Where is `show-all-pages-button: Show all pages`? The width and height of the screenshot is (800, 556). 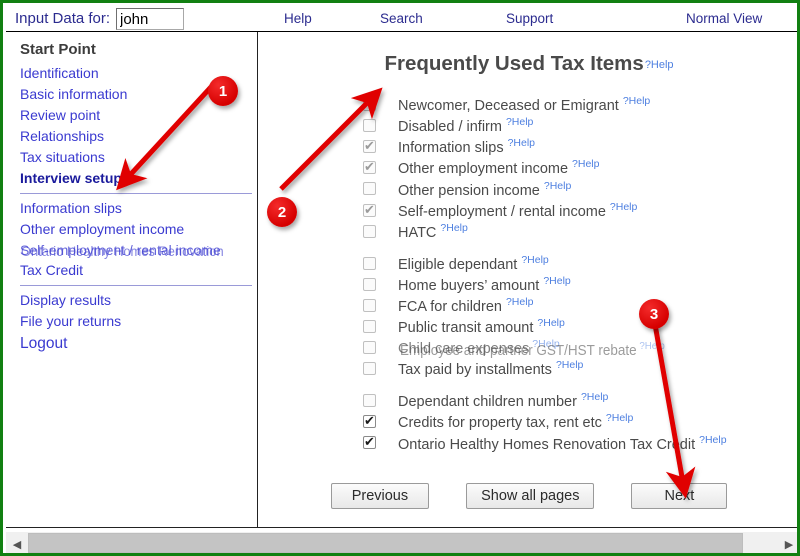 show-all-pages-button: Show all pages is located at coordinates (530, 496).